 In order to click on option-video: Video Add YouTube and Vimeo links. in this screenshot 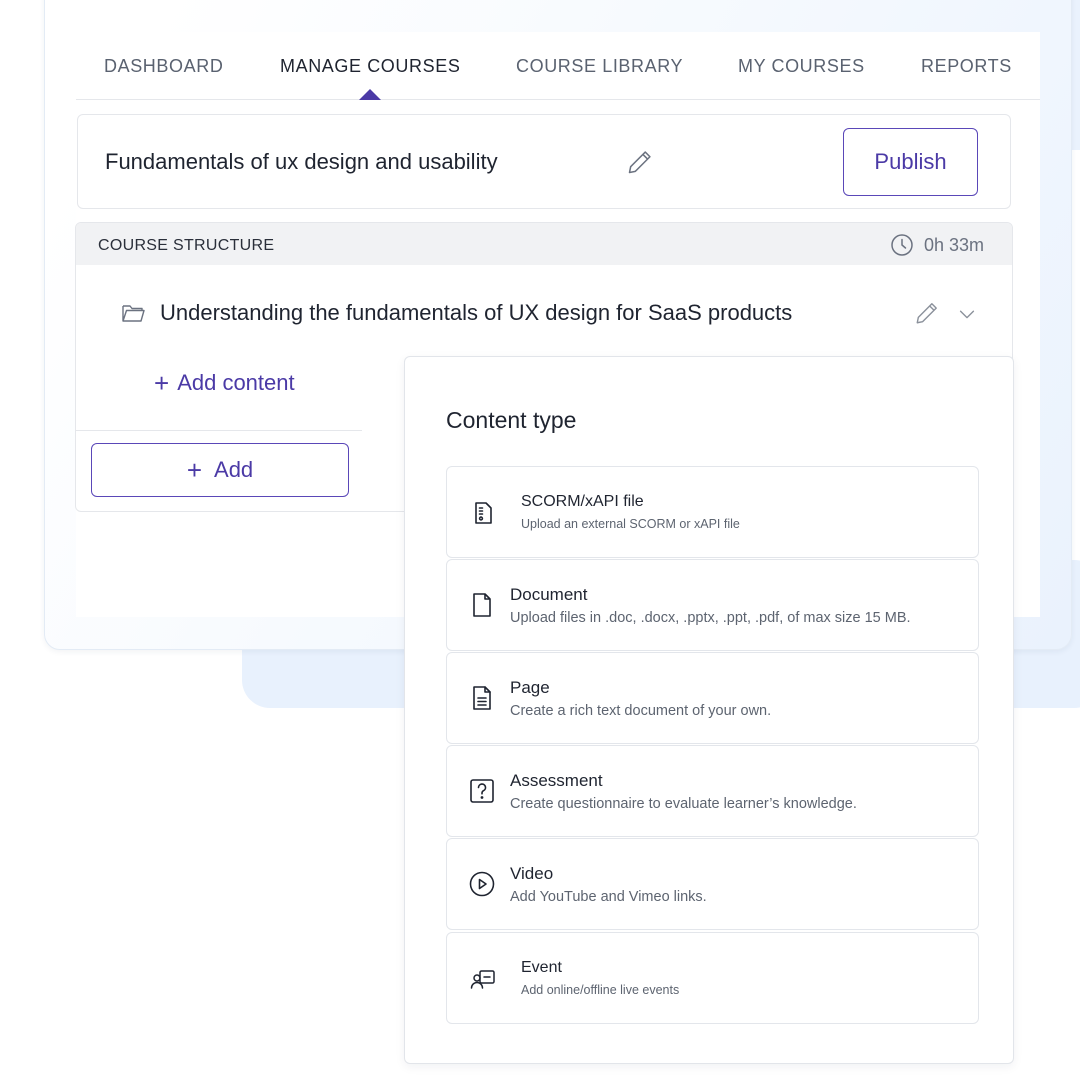, I will do `click(712, 884)`.